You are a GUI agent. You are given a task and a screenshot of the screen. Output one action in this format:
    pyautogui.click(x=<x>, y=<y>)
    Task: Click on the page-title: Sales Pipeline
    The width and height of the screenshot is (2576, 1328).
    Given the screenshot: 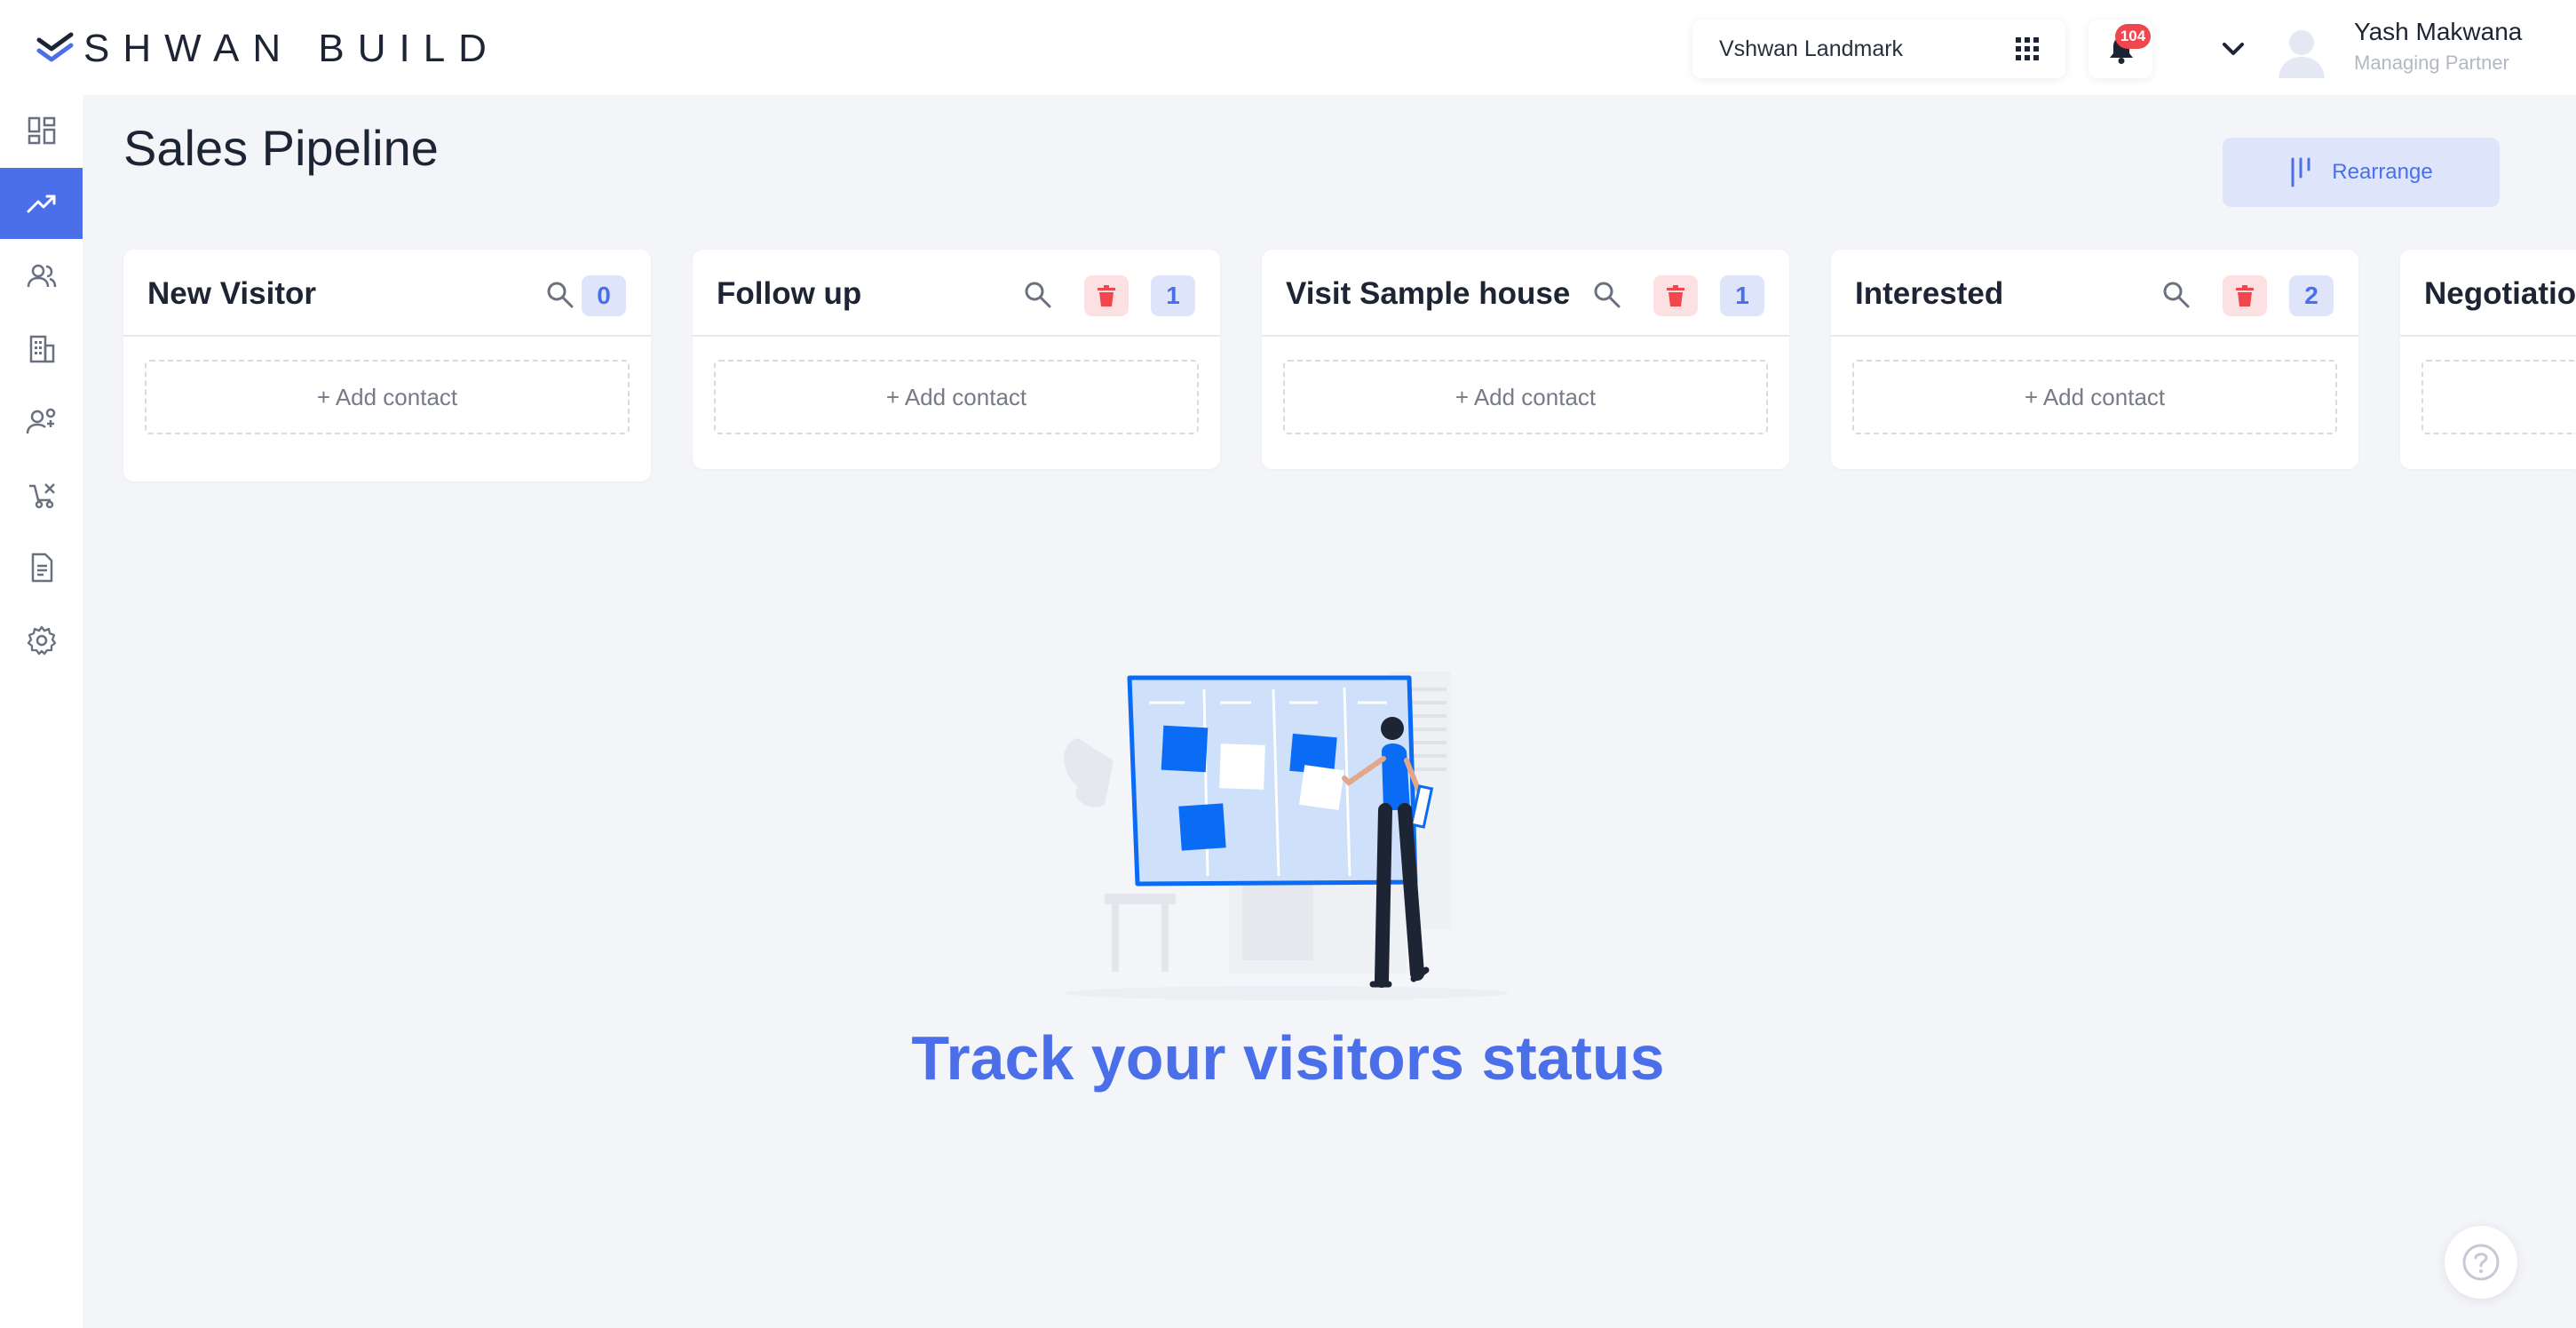 What is the action you would take?
    pyautogui.click(x=281, y=148)
    